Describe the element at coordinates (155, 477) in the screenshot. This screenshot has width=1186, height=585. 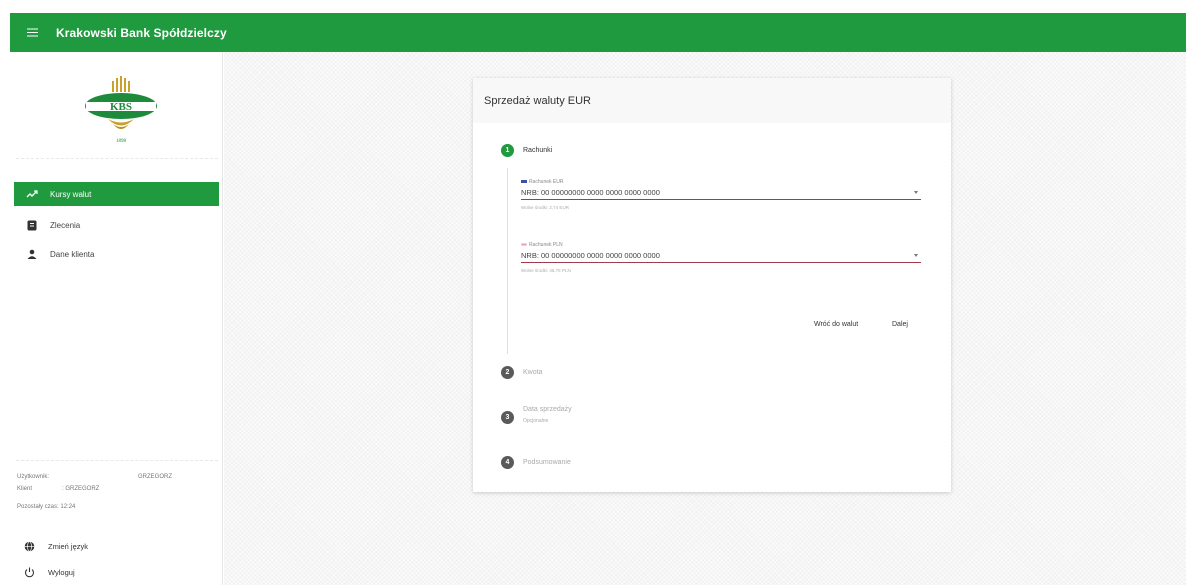
I see `user-value: GRZEGORZ` at that location.